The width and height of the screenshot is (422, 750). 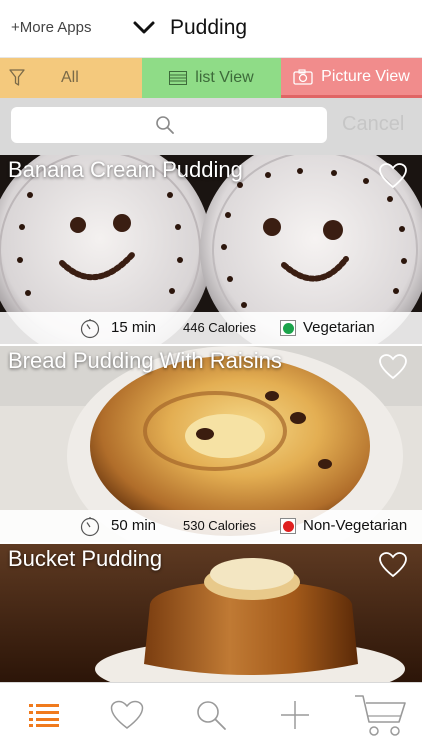 I want to click on filter-all-label: All, so click(x=70, y=77).